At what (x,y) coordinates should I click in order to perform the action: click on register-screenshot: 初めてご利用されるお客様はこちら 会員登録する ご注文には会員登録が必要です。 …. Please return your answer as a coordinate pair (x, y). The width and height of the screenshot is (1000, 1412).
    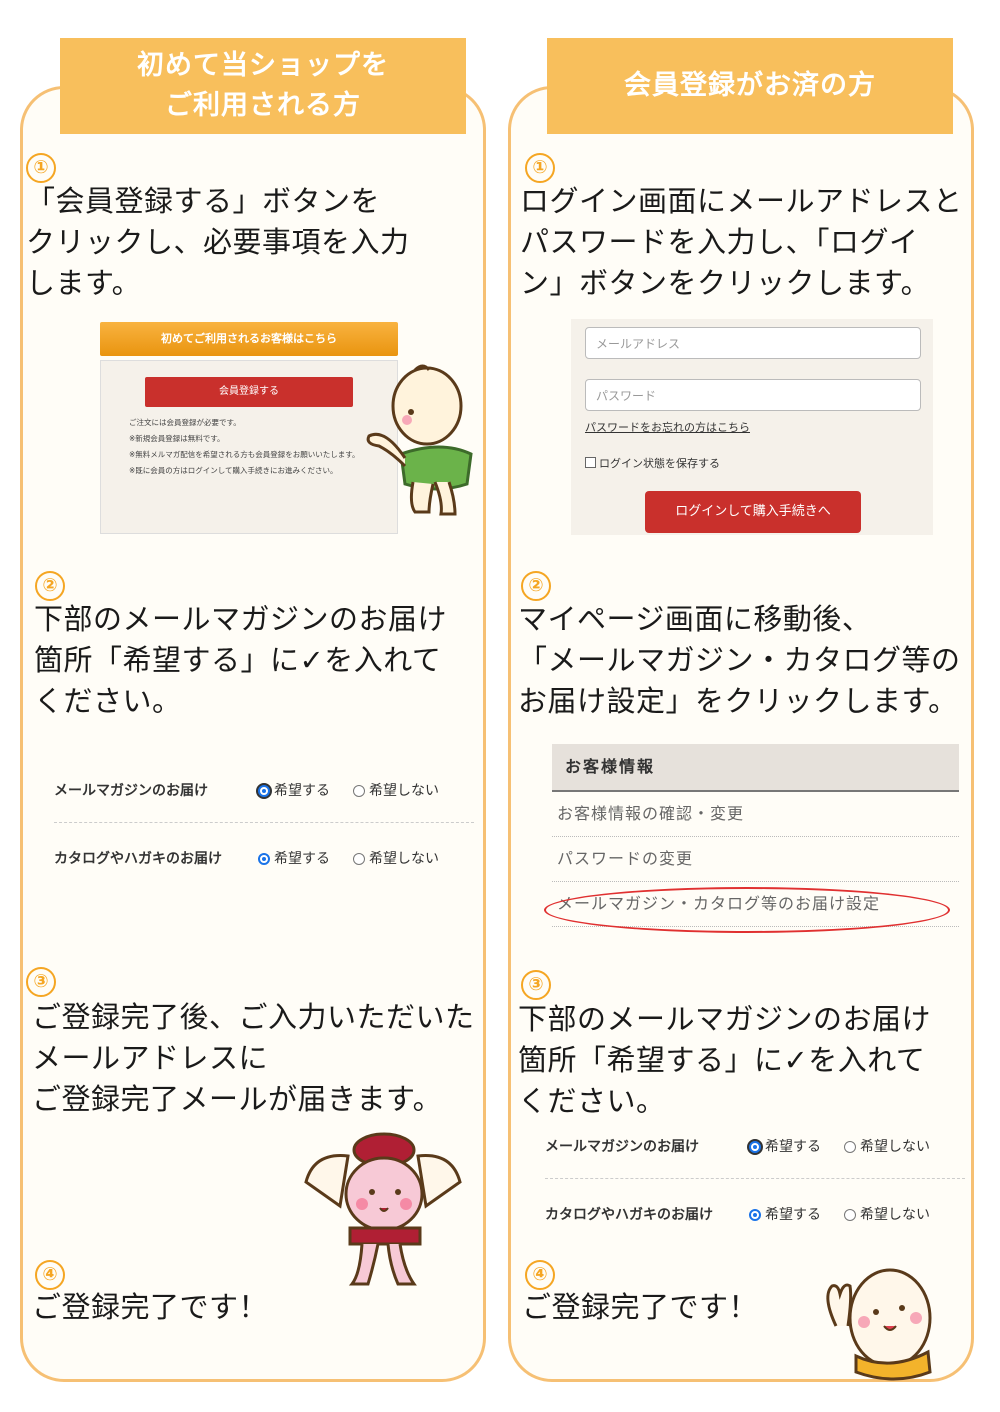
    Looking at the image, I should click on (249, 428).